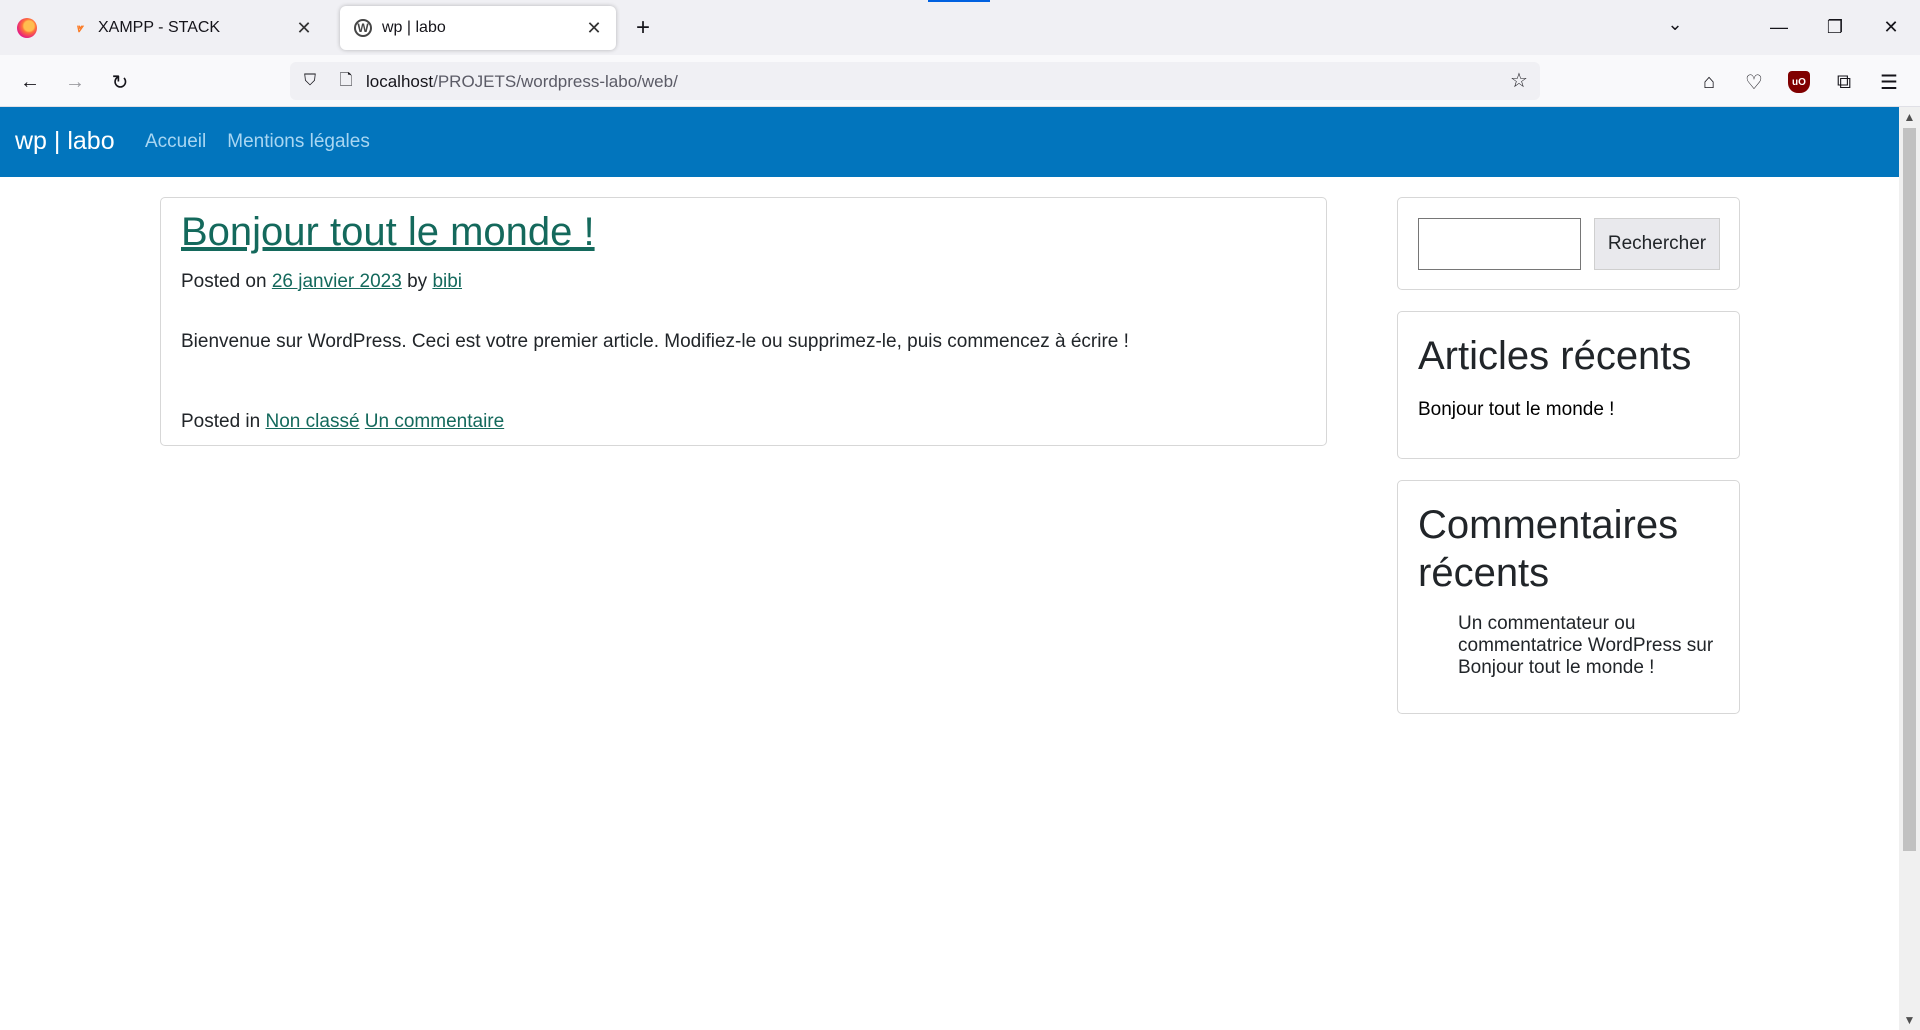 This screenshot has height=1030, width=1920. What do you see at coordinates (346, 81) in the screenshot?
I see `page-icon: 🗋` at bounding box center [346, 81].